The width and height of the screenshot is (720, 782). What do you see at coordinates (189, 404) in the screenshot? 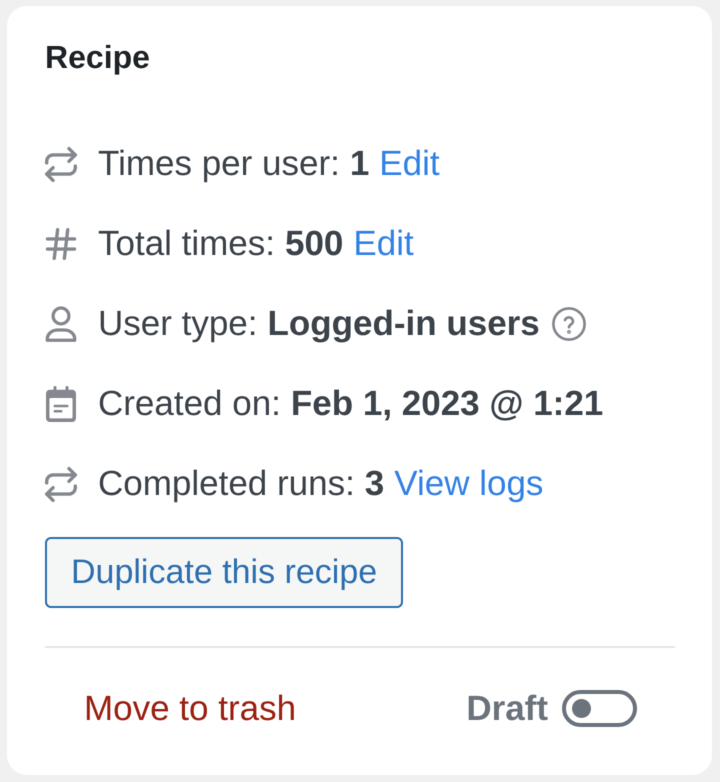
I see `detail-label: Created on:` at bounding box center [189, 404].